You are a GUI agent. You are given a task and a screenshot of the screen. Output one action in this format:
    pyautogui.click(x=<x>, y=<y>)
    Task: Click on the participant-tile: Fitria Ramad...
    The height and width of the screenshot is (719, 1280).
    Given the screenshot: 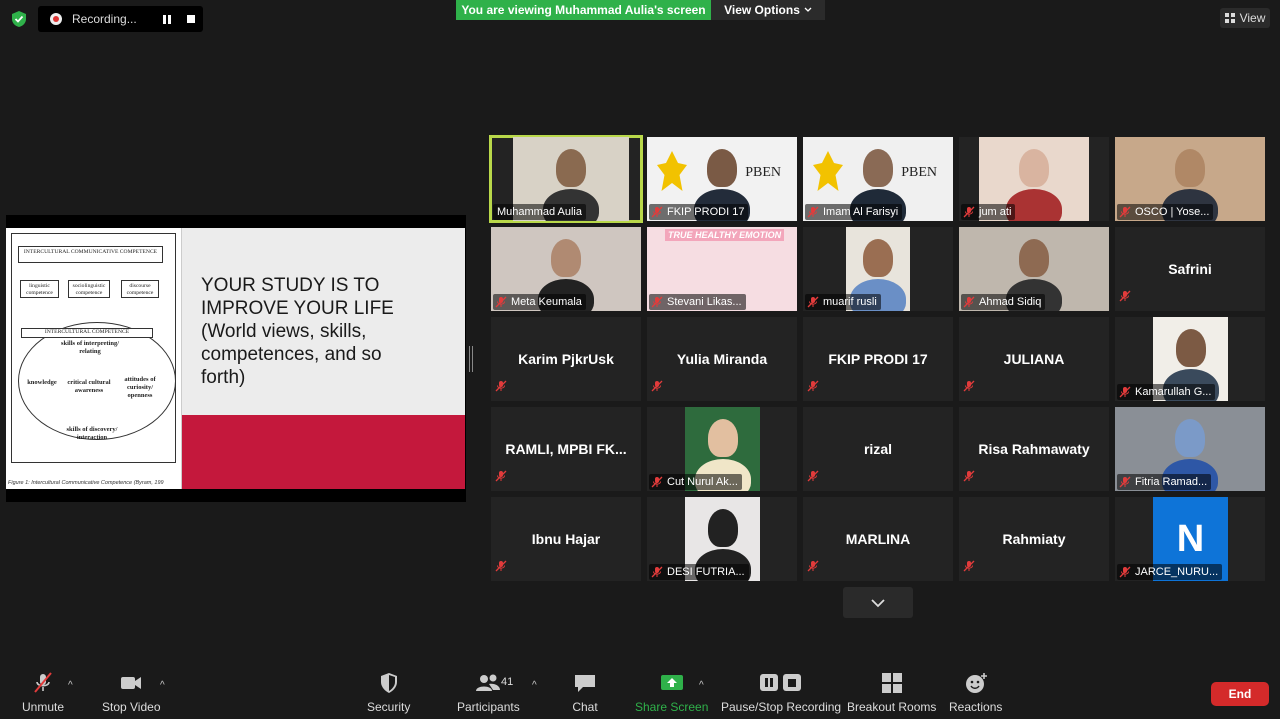 What is the action you would take?
    pyautogui.click(x=1190, y=449)
    